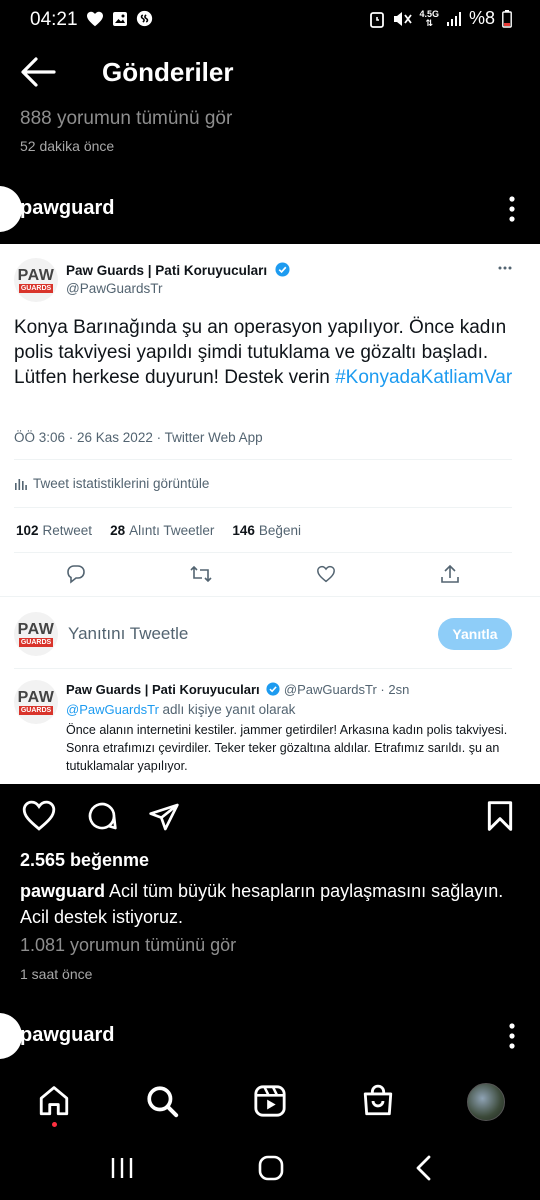 This screenshot has width=540, height=1200. I want to click on shazam-icon, so click(144, 18).